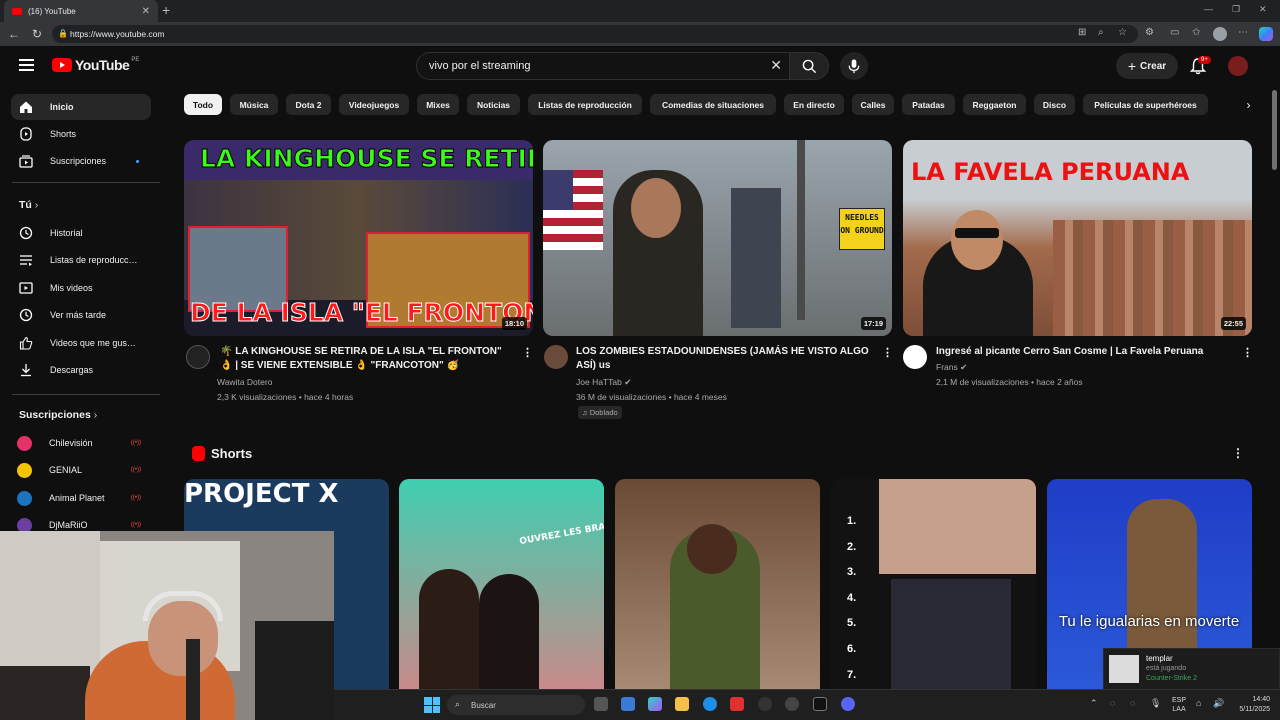 The width and height of the screenshot is (1280, 720). What do you see at coordinates (814, 104) in the screenshot?
I see `chip-en-directo: En directo` at bounding box center [814, 104].